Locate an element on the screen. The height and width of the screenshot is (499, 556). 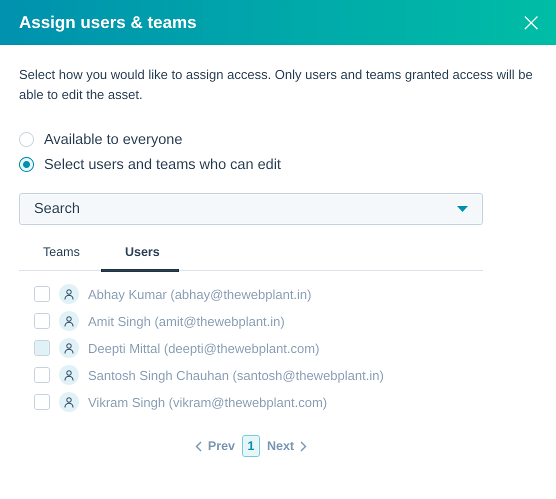
user-name: Vikram Singh (vikram@thewebplant.com) is located at coordinates (208, 402).